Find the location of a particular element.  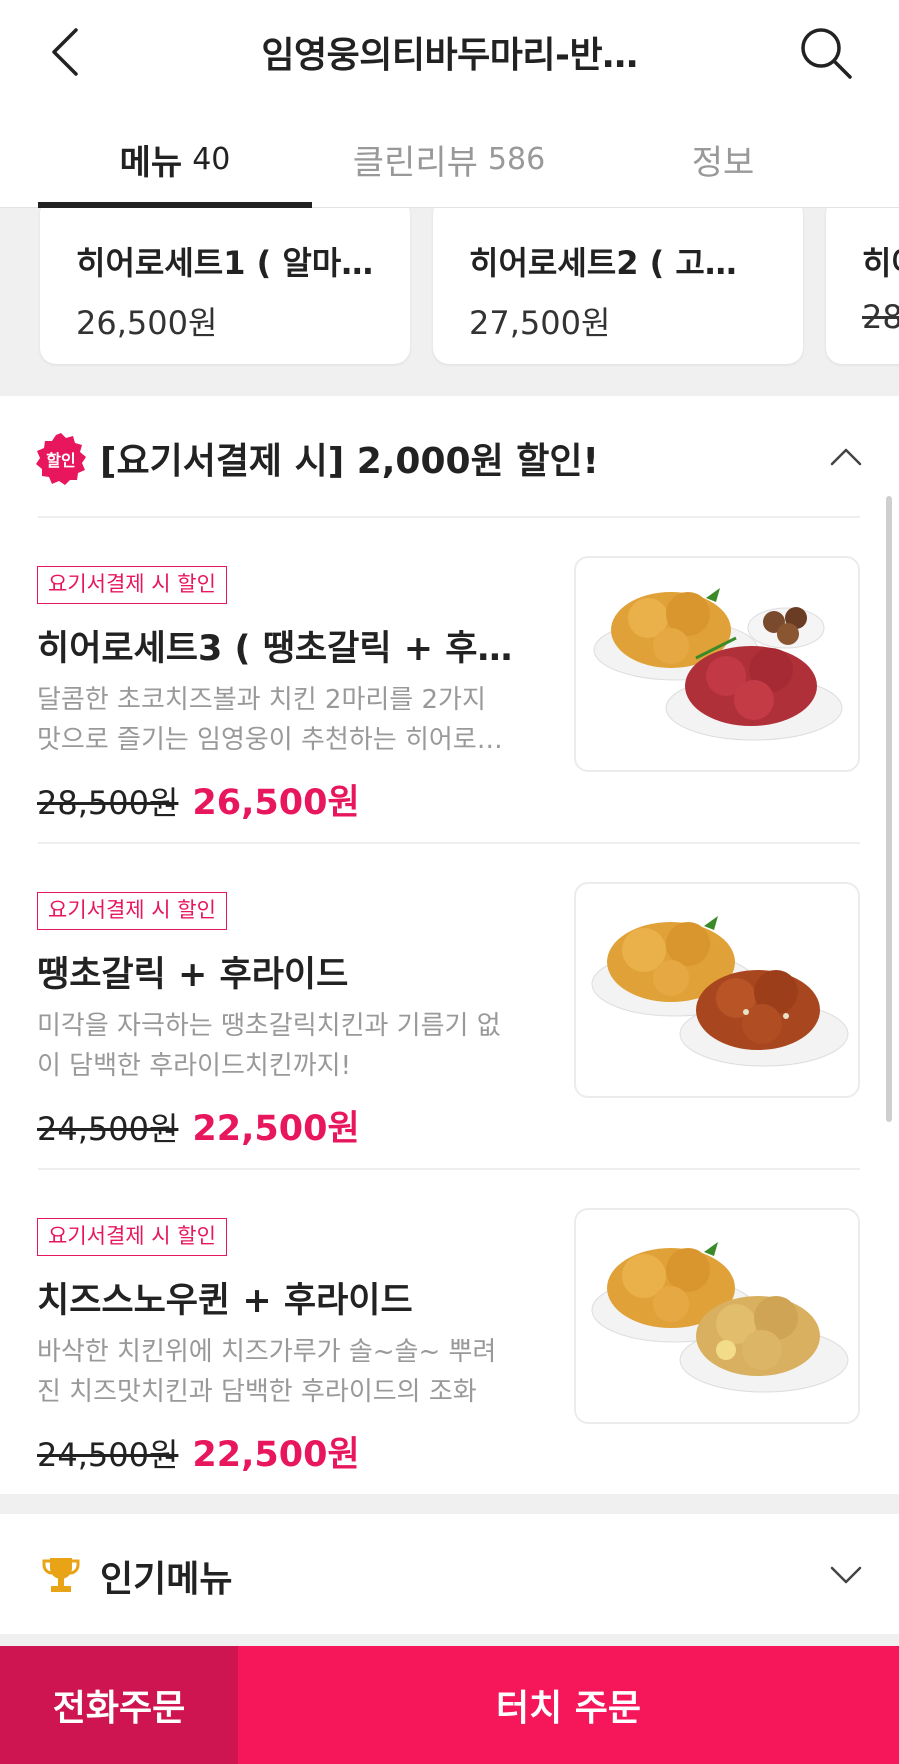

sale-badge-text: 할인 is located at coordinates (60, 460).